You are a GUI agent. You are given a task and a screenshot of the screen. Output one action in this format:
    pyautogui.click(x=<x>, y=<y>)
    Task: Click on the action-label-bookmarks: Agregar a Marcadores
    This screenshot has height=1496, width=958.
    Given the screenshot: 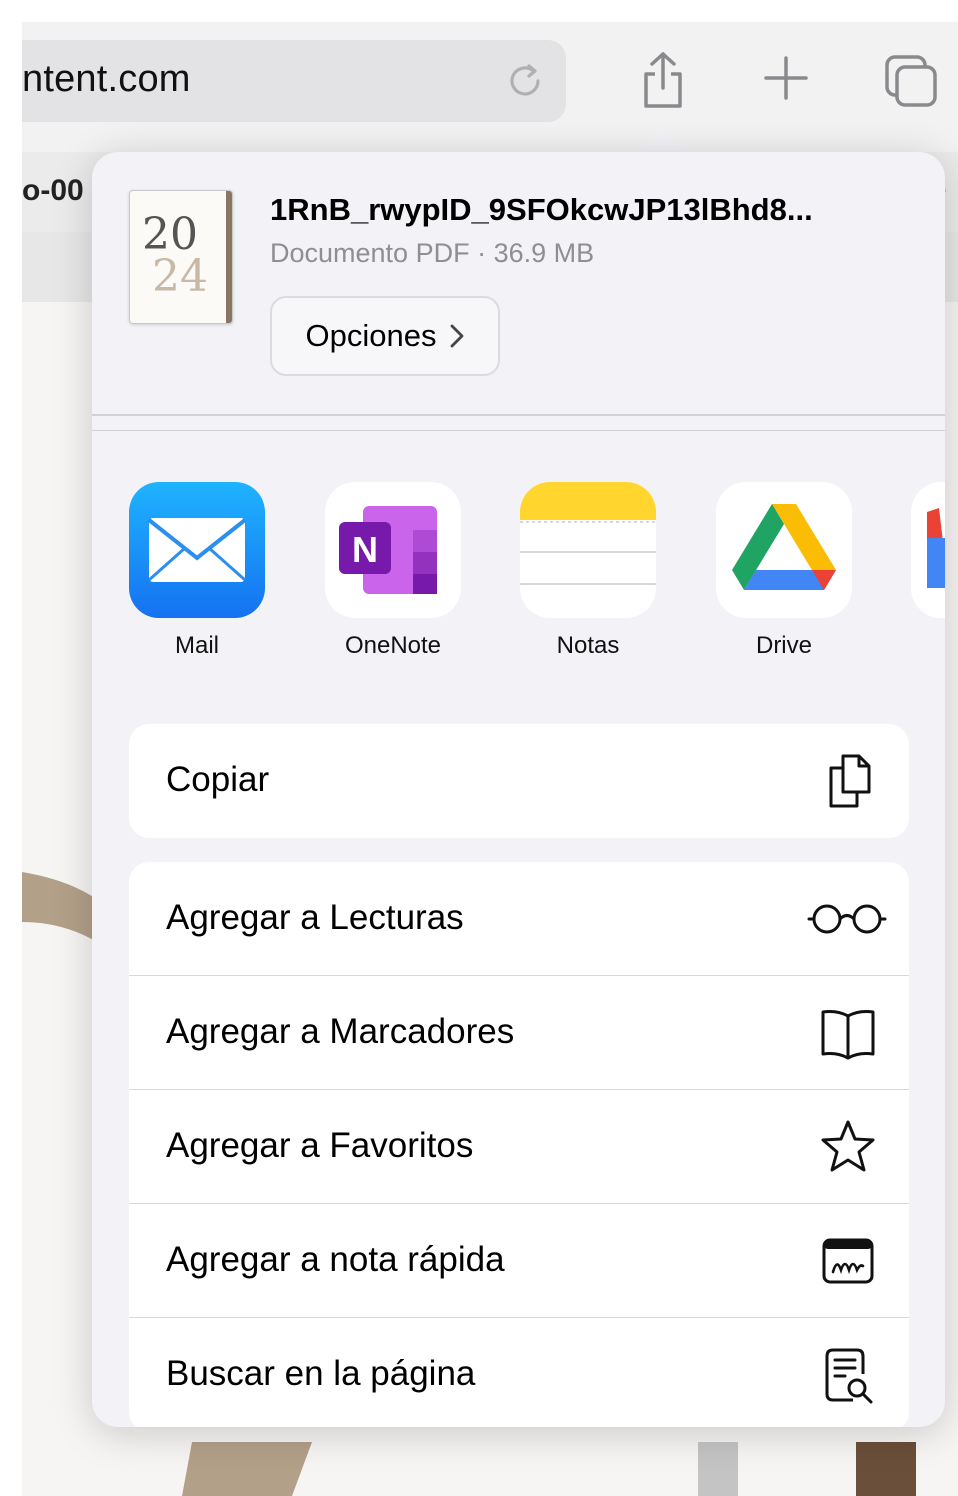 What is the action you would take?
    pyautogui.click(x=340, y=1031)
    